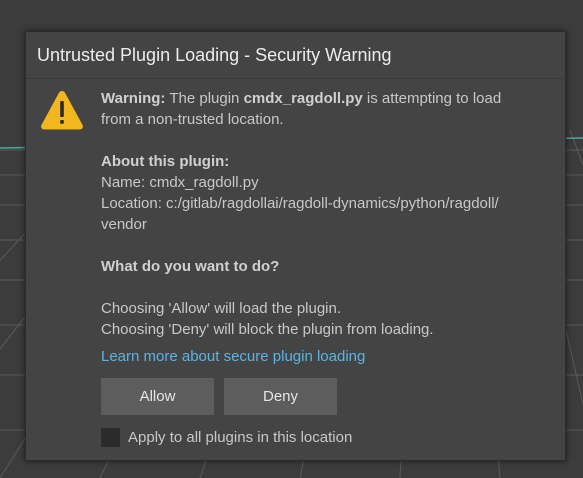  Describe the element at coordinates (62, 110) in the screenshot. I see `warning-triangle-icon` at that location.